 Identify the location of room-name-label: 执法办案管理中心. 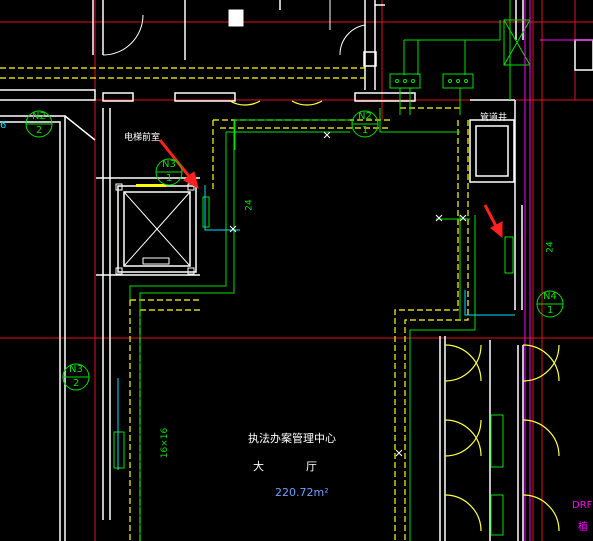
(292, 438).